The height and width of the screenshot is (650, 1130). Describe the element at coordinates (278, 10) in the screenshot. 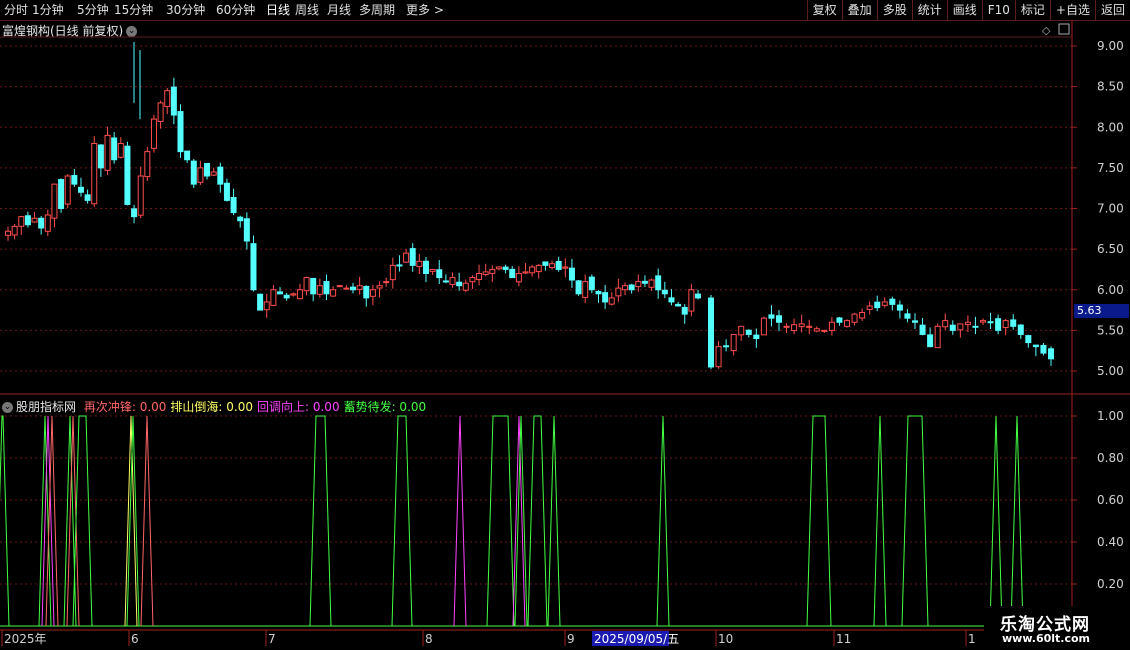

I see `period-tab-6: 日线` at that location.